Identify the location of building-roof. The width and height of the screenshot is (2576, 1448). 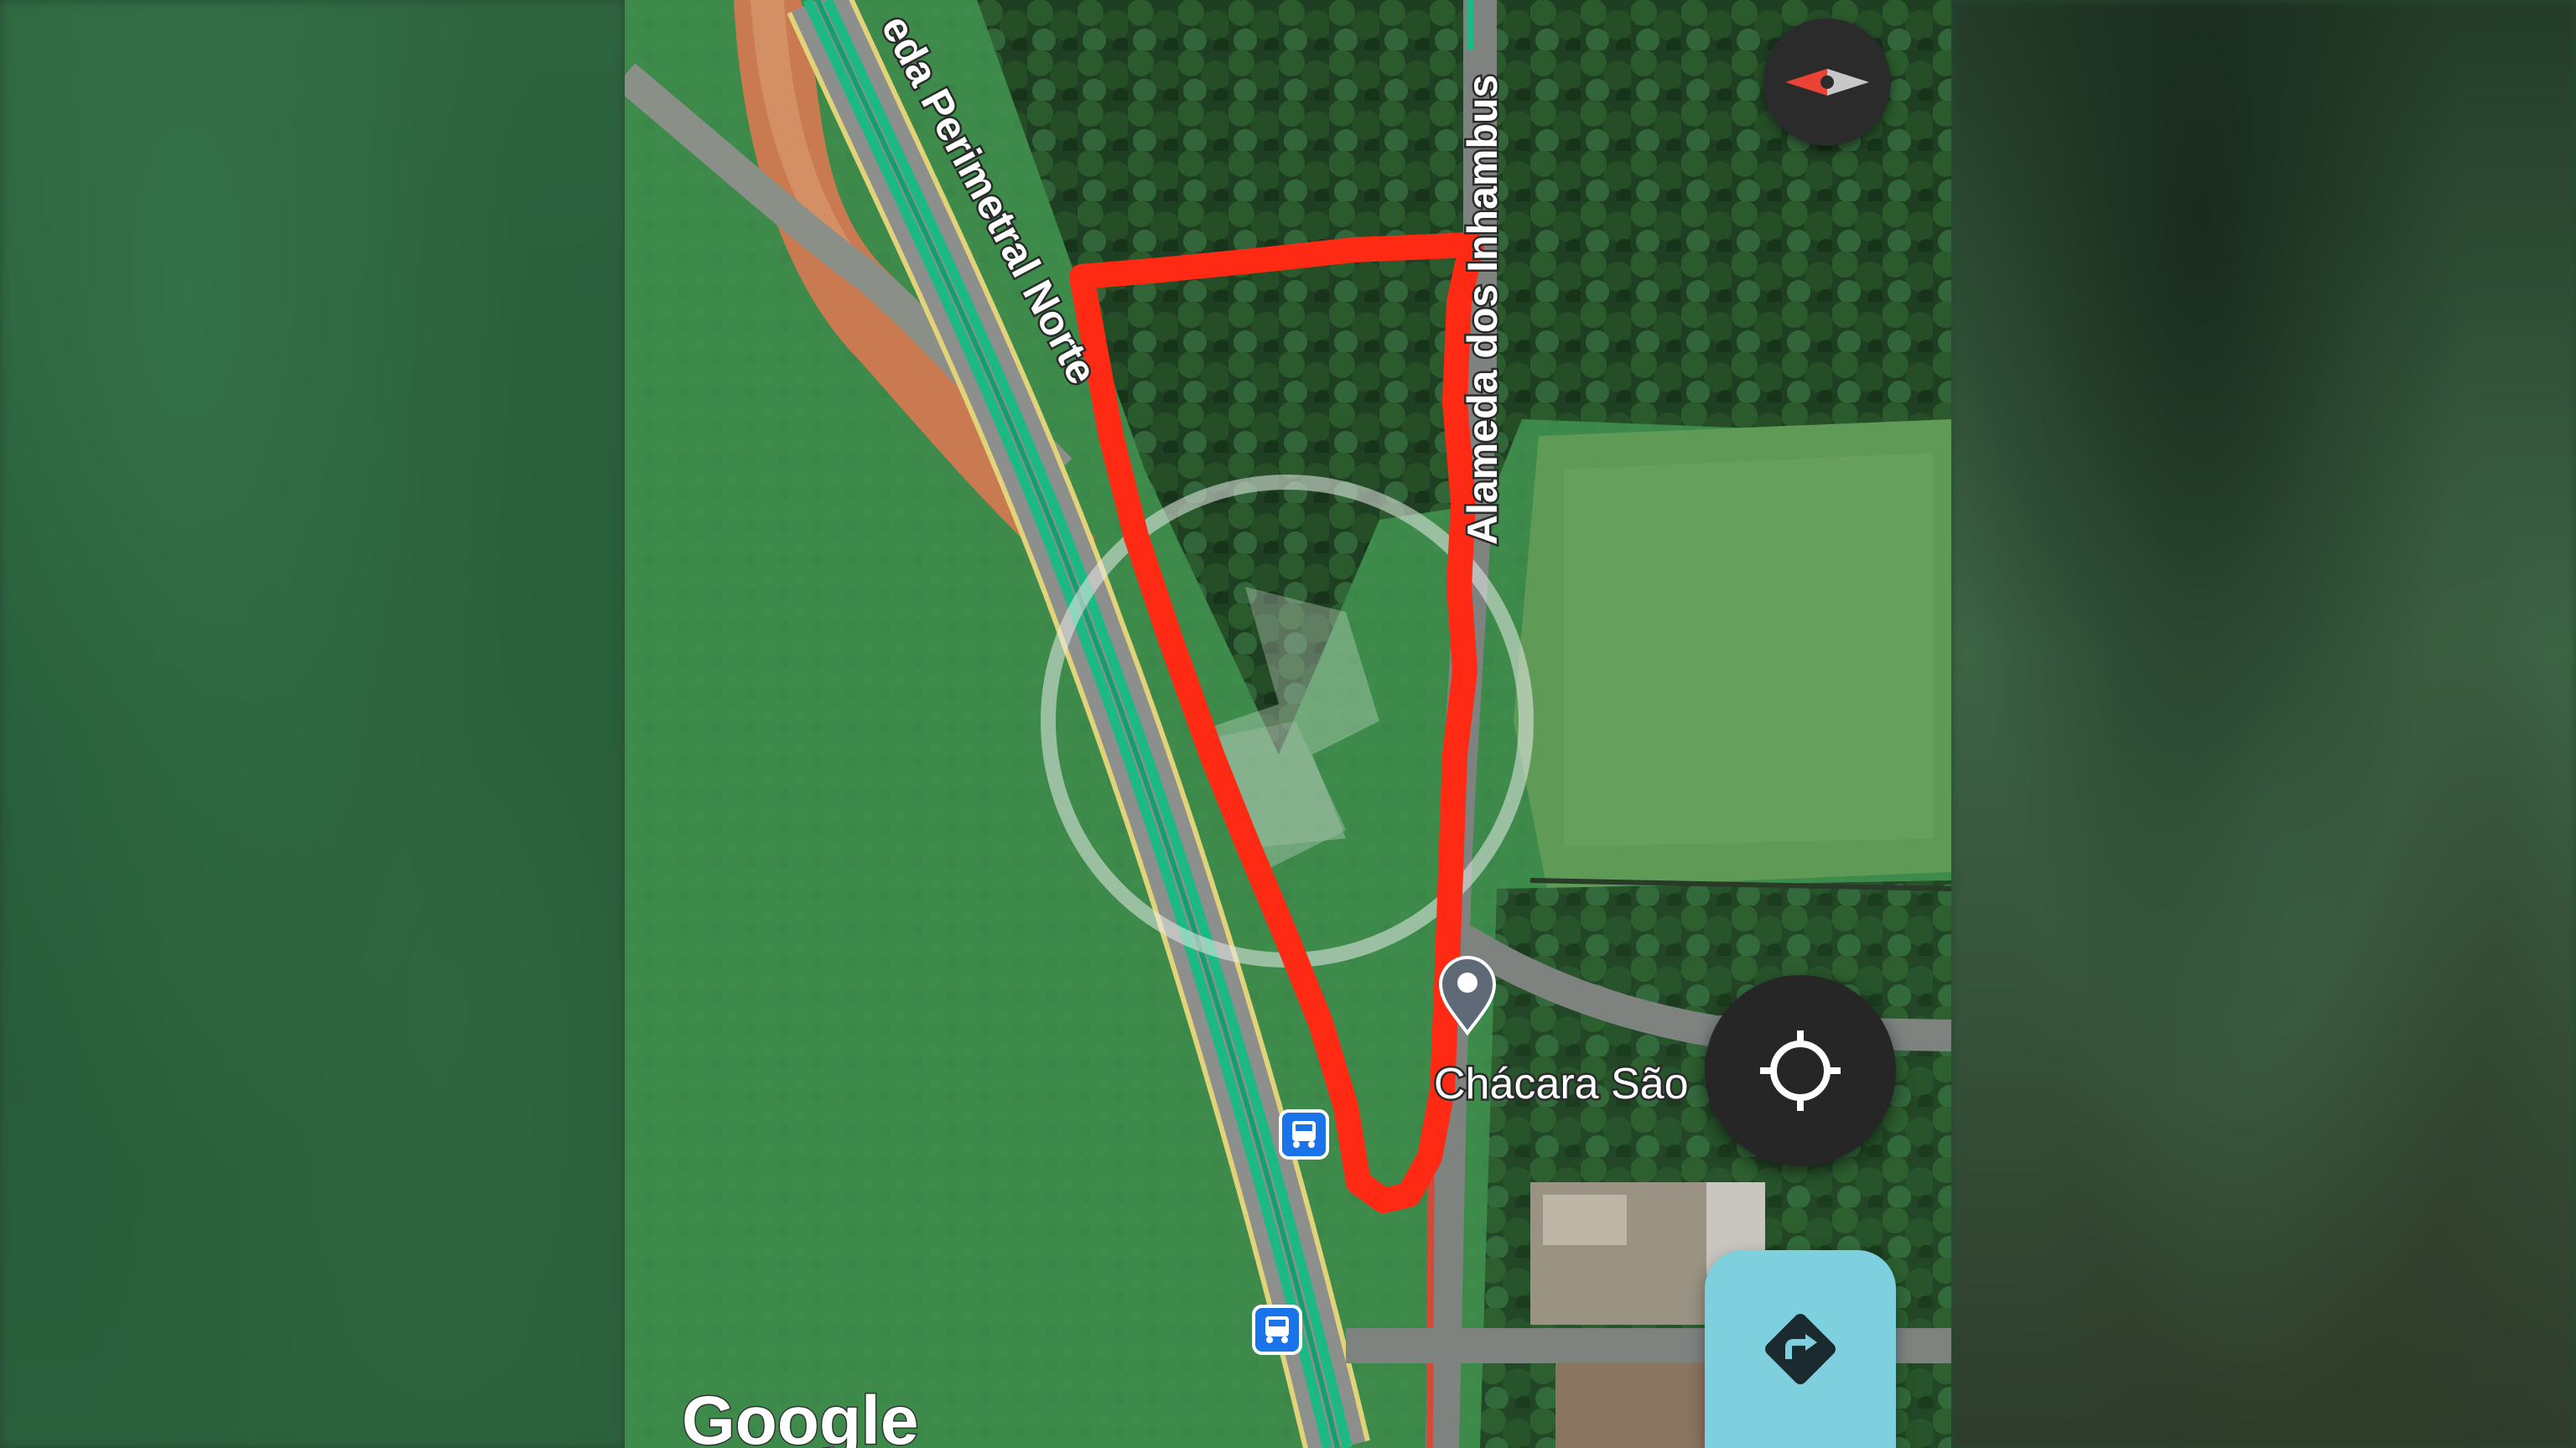
(1585, 1220).